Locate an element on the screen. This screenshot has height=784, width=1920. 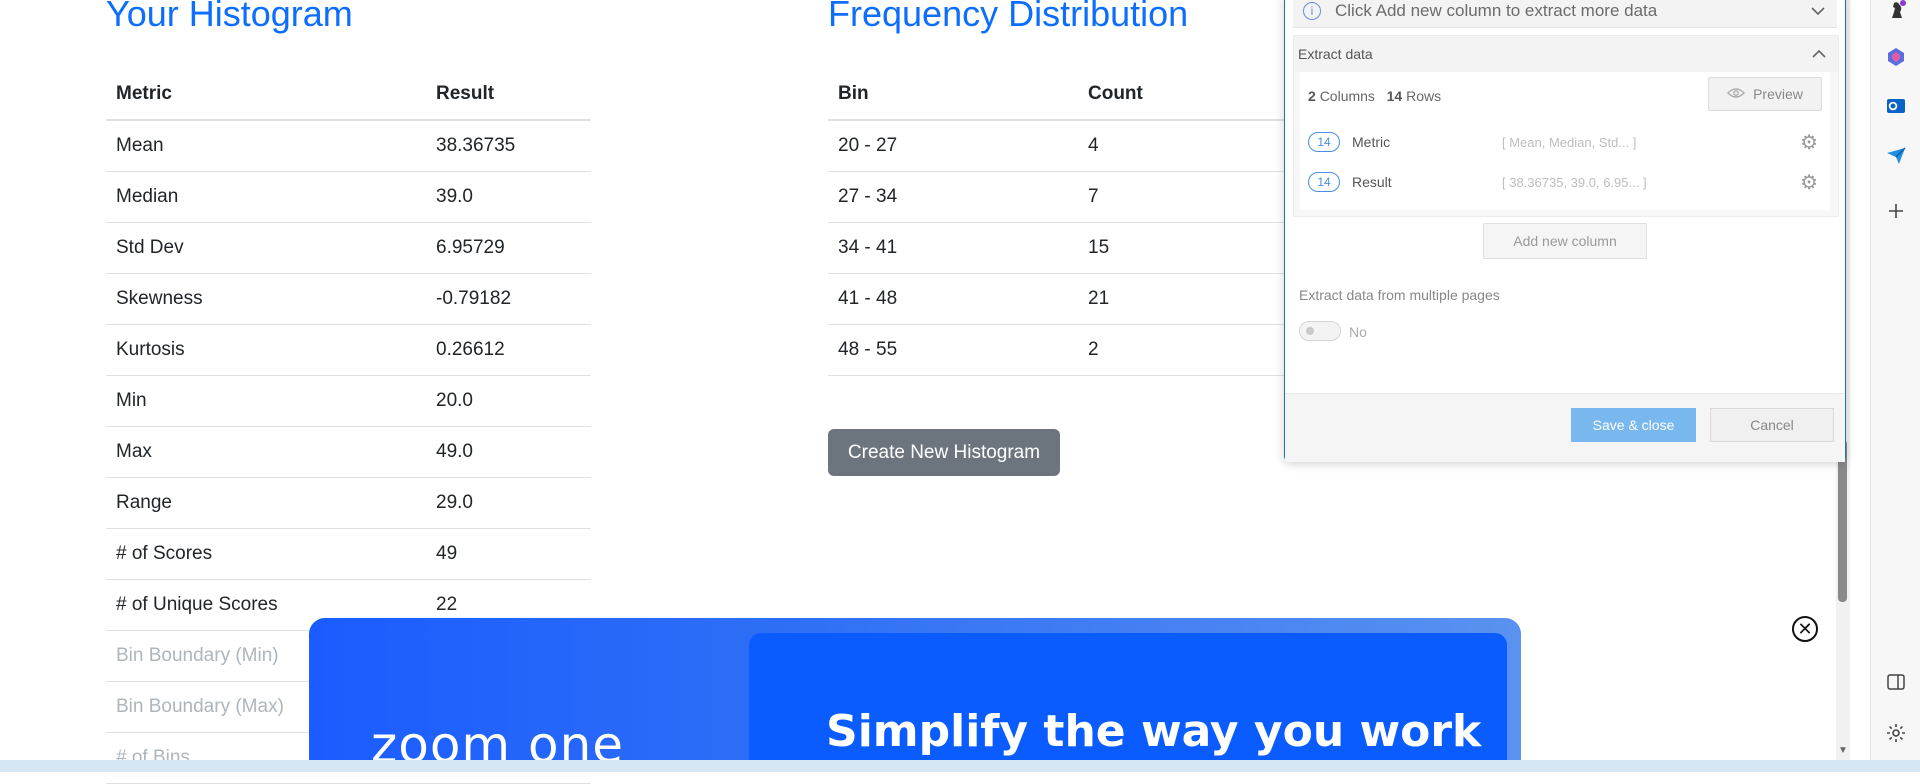
ad-banner: zoom one Simplify the way you work is located at coordinates (915, 695).